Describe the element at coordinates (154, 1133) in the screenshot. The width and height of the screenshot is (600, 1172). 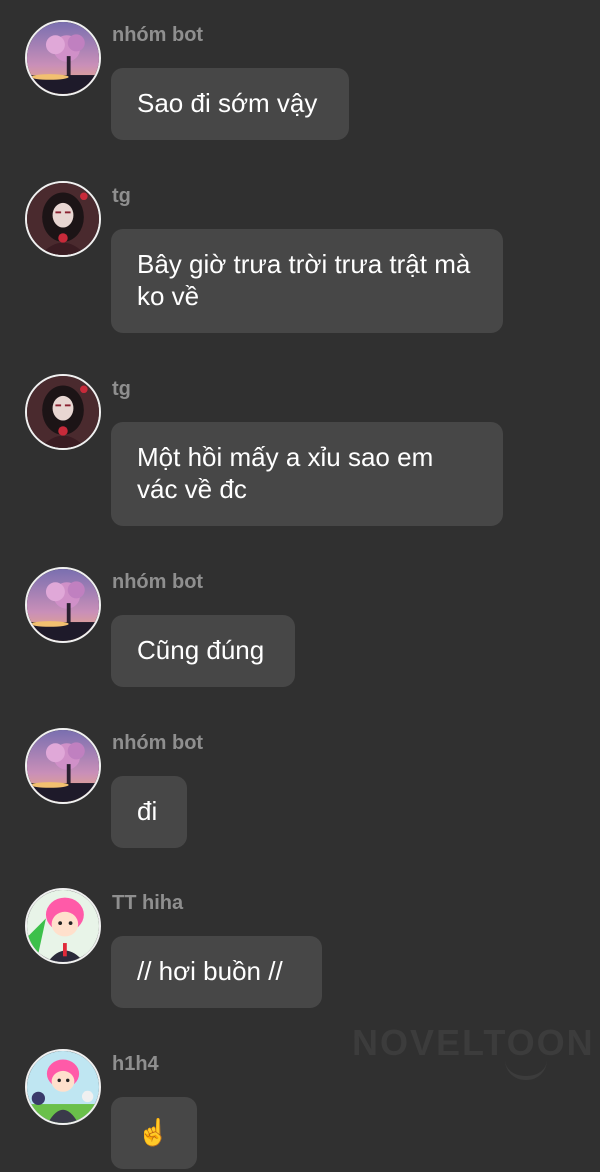
I see `message-bubble: ☝️` at that location.